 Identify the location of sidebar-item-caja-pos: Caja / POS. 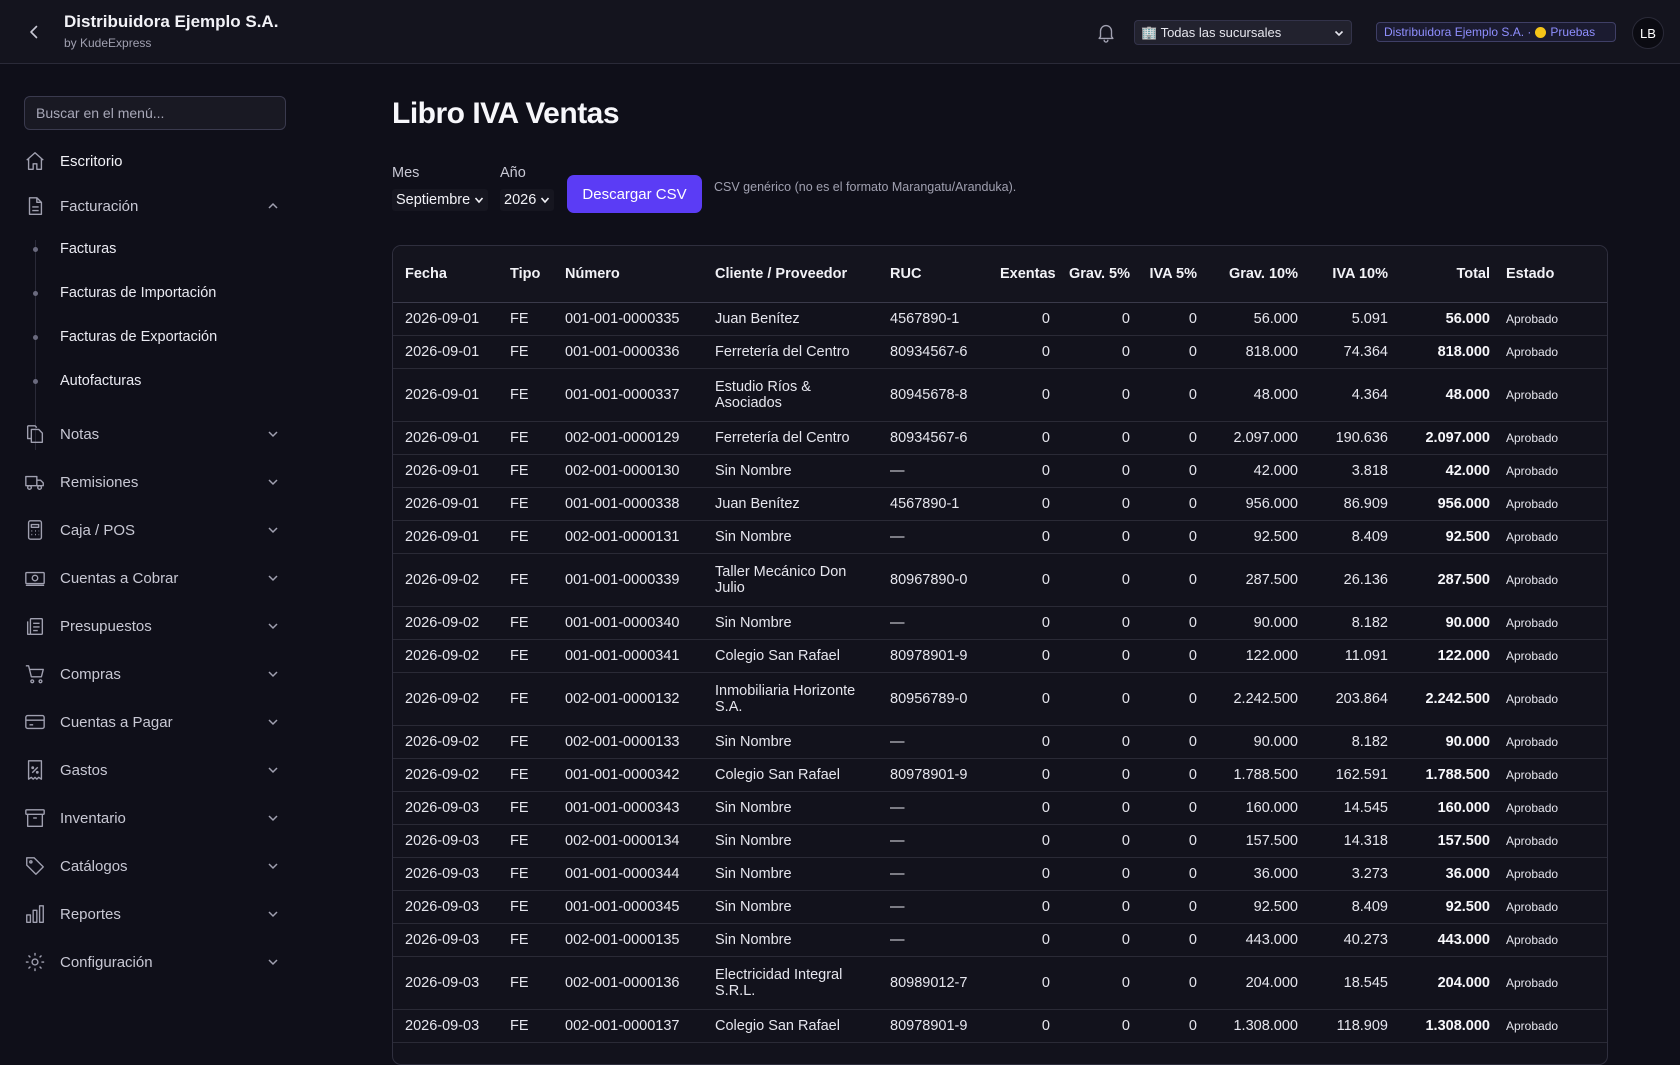
(155, 530).